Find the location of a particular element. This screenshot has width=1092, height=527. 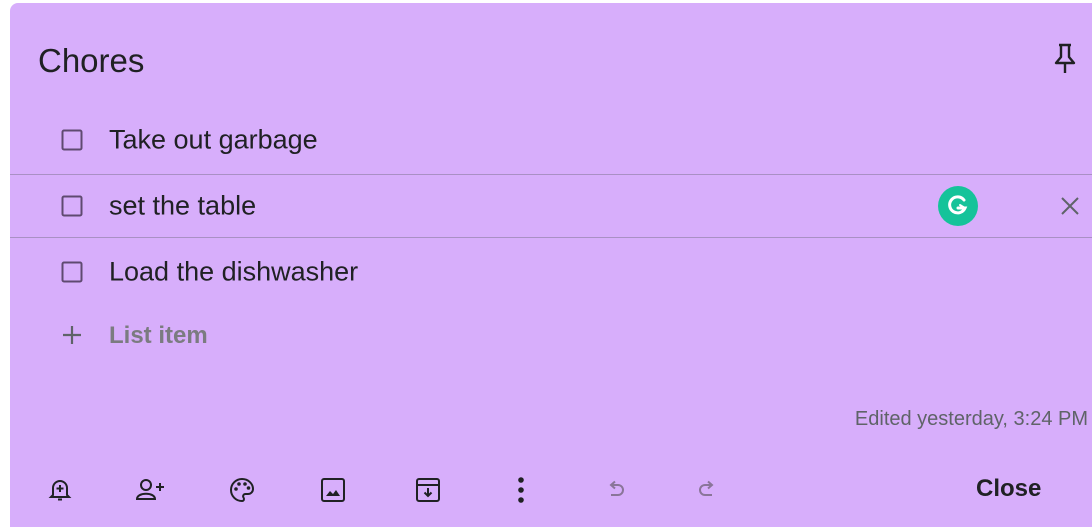

add-item-placeholder: List item is located at coordinates (158, 335).